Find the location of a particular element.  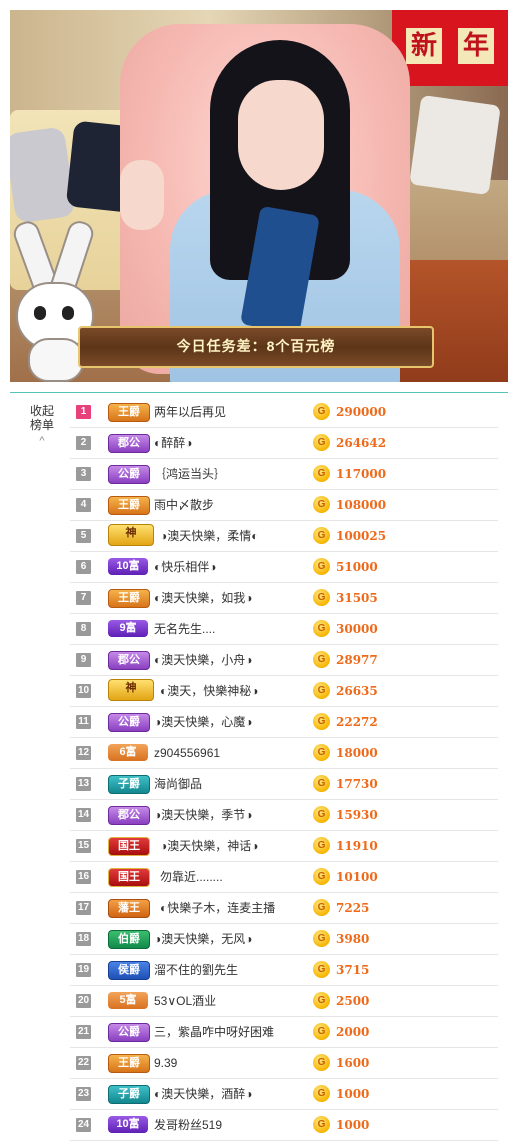

rank-number: 10 is located at coordinates (83, 691).